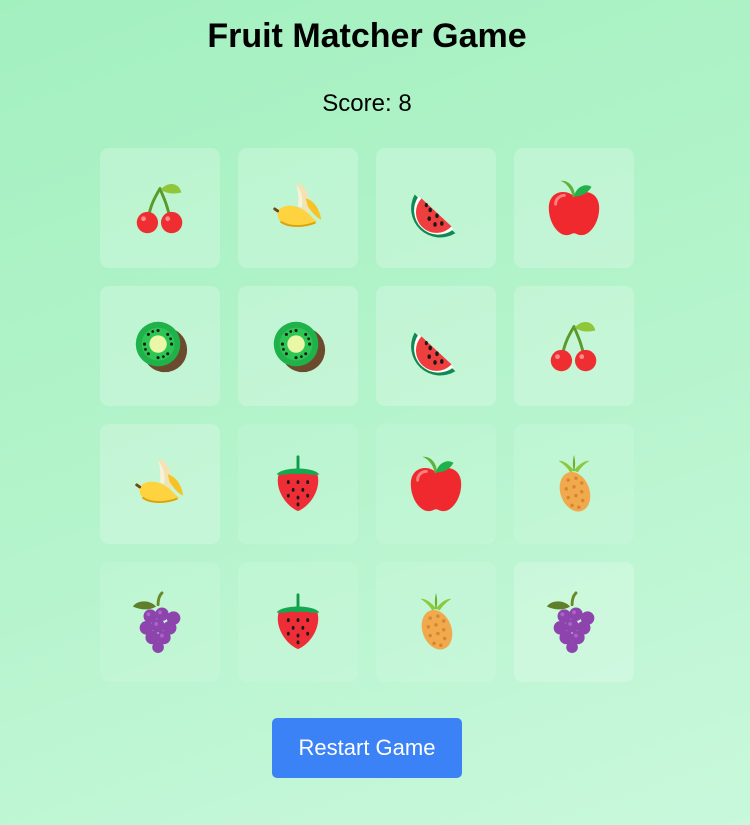 This screenshot has width=750, height=825. I want to click on score-display: Score: 8, so click(367, 103).